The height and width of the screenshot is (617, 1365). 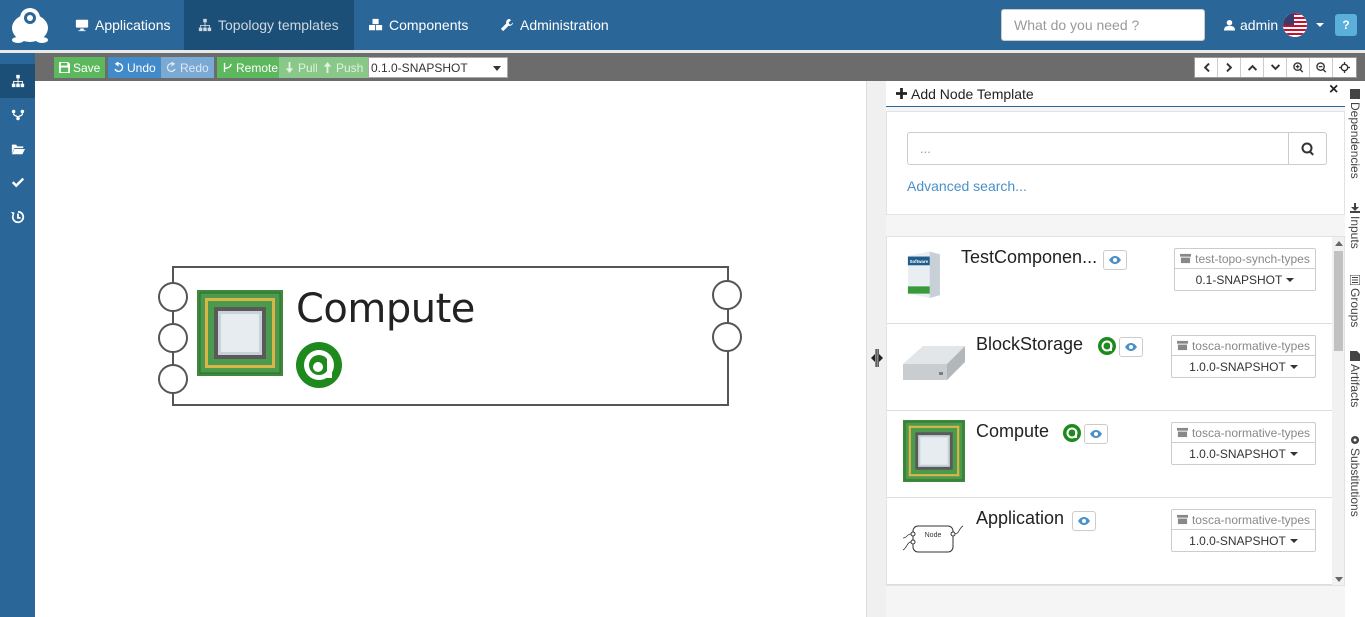 I want to click on block-storage-icon, so click(x=934, y=363).